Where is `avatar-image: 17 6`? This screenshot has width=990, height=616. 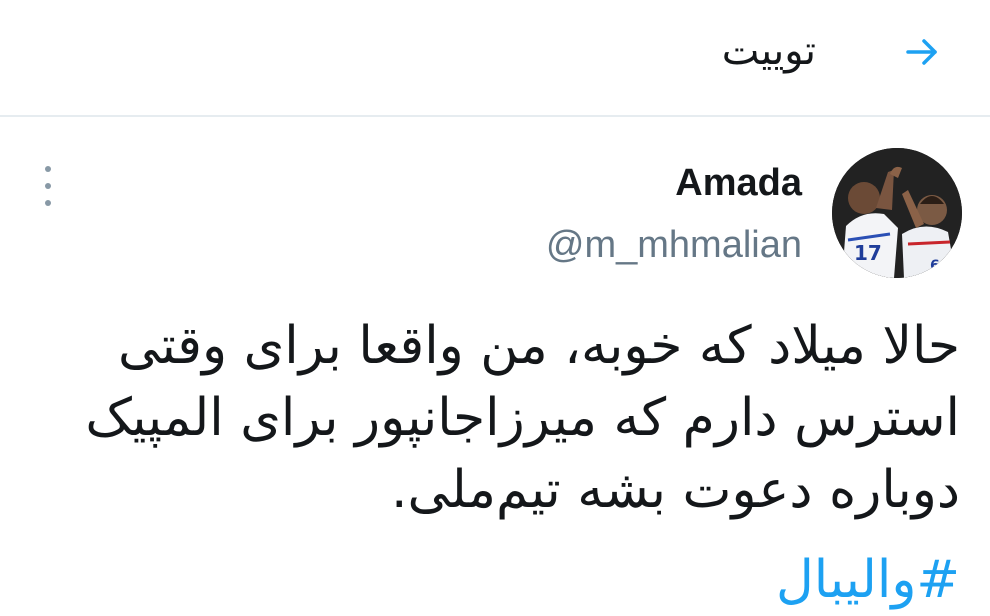 avatar-image: 17 6 is located at coordinates (897, 213).